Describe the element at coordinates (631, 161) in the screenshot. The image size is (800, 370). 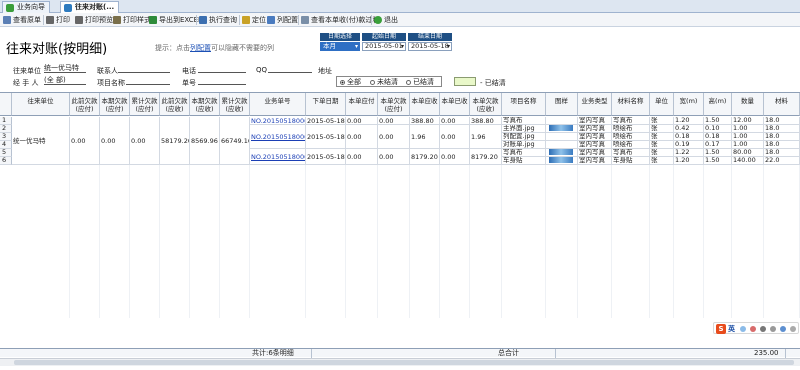
I see `cell-material: 车身贴` at that location.